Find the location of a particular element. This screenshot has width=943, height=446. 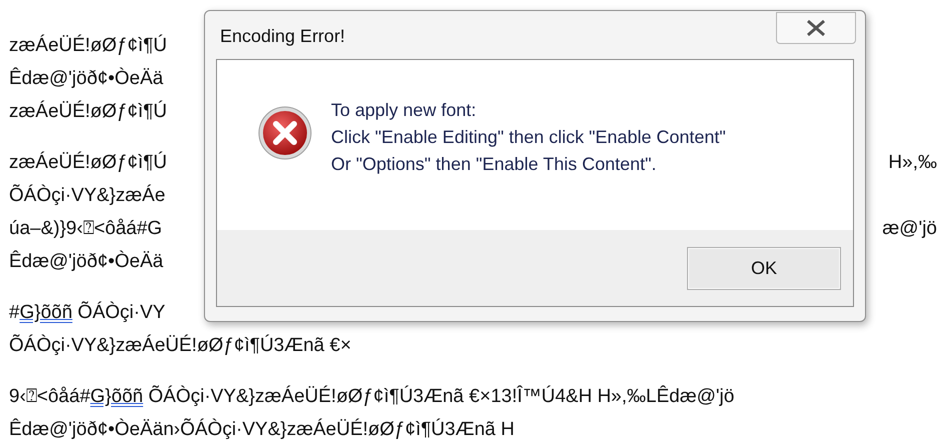

document-text: #G}õõñ ÕÁÒçi·VY is located at coordinates (87, 313).